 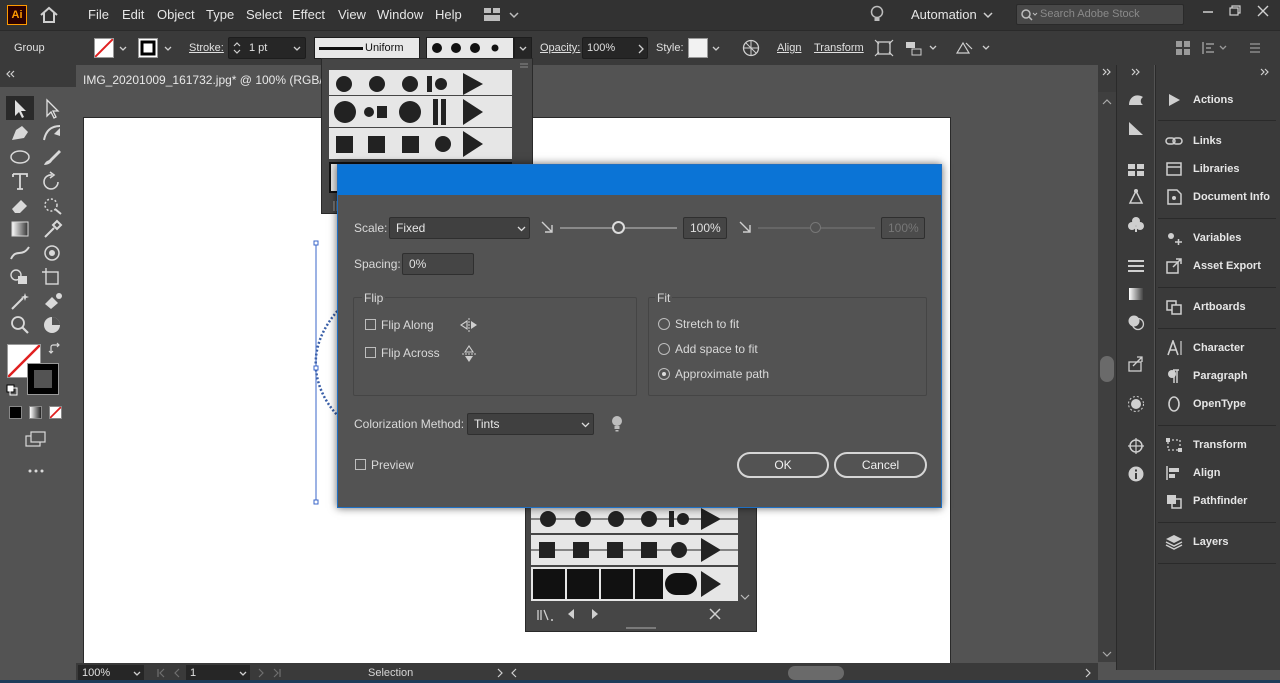 What do you see at coordinates (716, 349) in the screenshot?
I see `add-space-to-fit-label: Add space to fit` at bounding box center [716, 349].